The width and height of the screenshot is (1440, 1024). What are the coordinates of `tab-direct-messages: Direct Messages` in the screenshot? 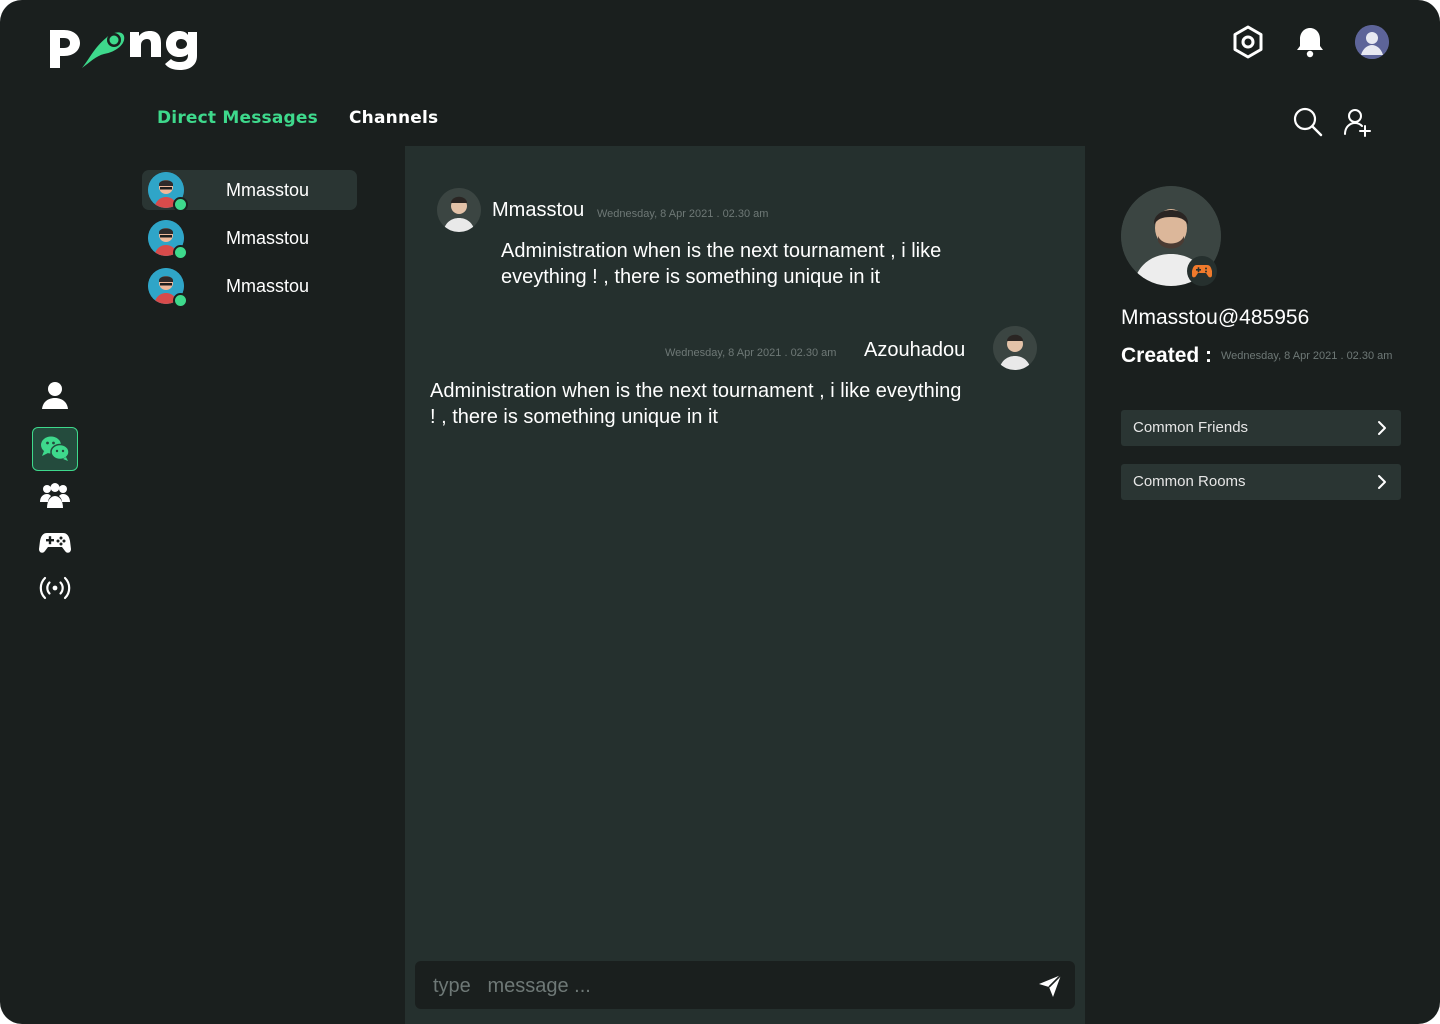 It's located at (237, 118).